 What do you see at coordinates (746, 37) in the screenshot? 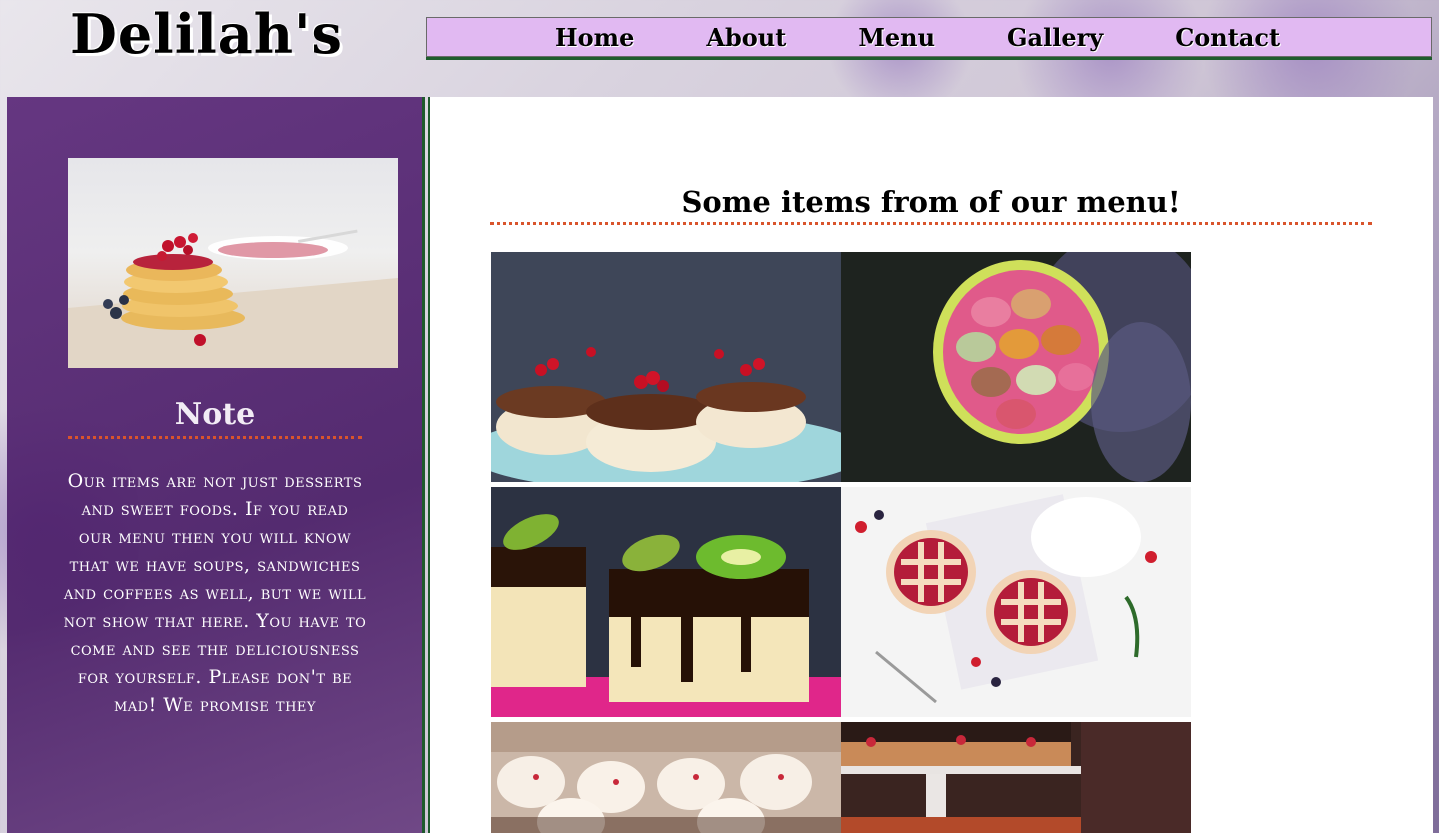
I see `nav-link-about: About` at bounding box center [746, 37].